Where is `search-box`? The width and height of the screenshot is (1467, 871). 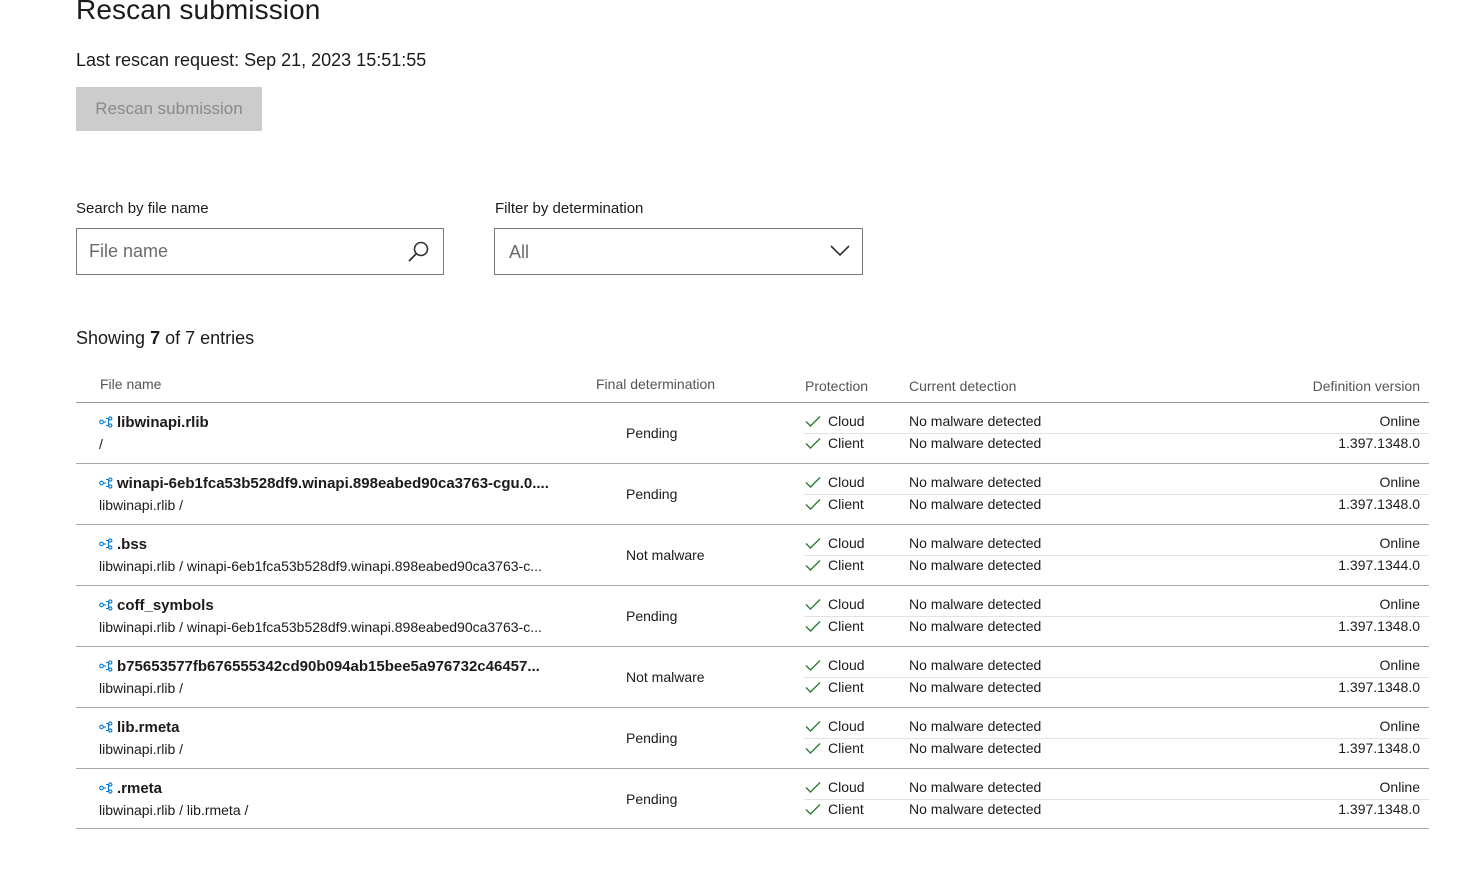
search-box is located at coordinates (260, 251).